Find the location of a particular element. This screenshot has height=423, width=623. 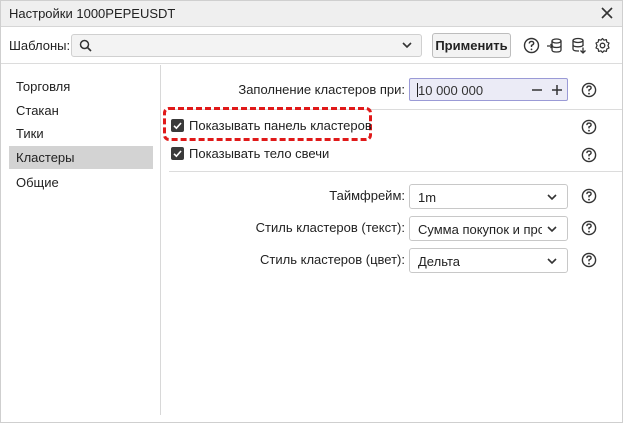

timeframe-value: 1m is located at coordinates (427, 197).